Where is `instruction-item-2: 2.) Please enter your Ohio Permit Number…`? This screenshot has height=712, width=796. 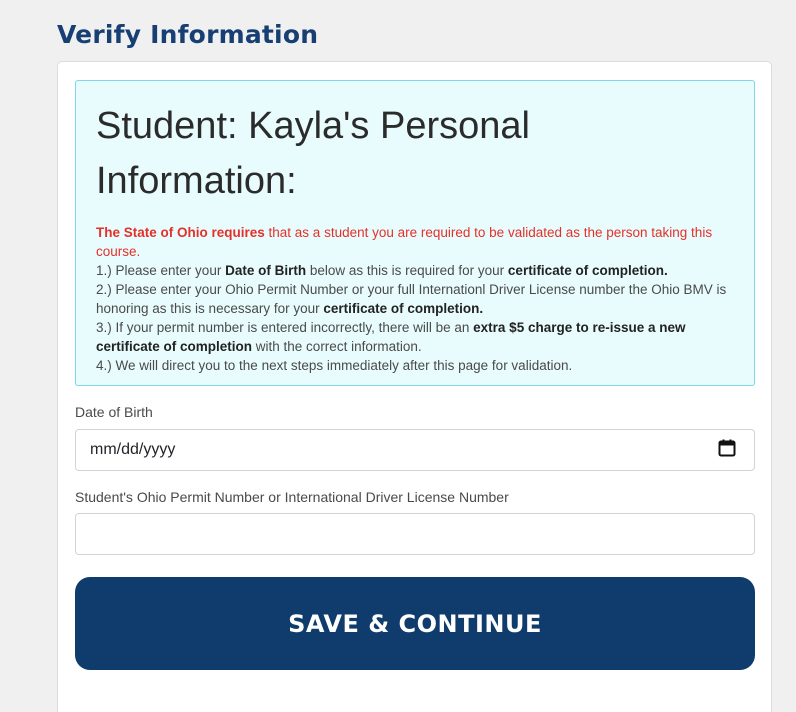
instruction-item-2: 2.) Please enter your Ohio Permit Number… is located at coordinates (415, 299).